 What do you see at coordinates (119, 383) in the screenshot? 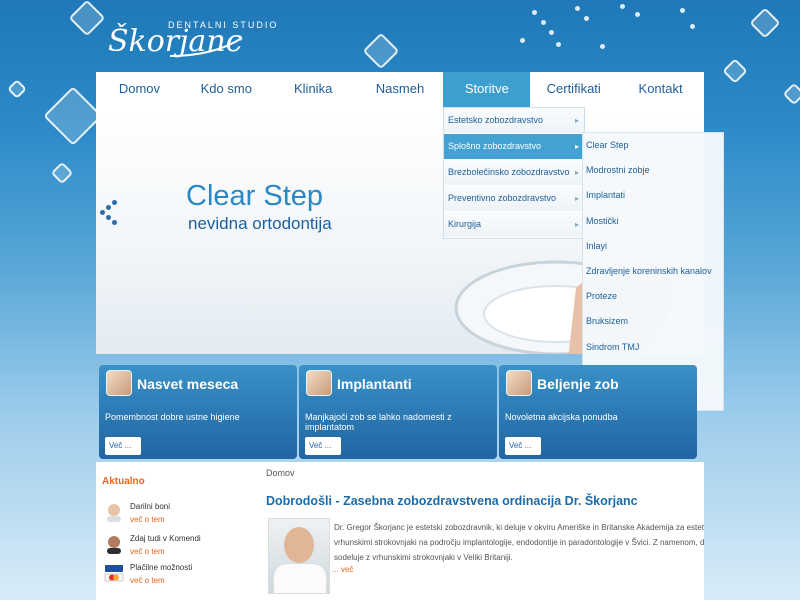
I see `promo-face-icon` at bounding box center [119, 383].